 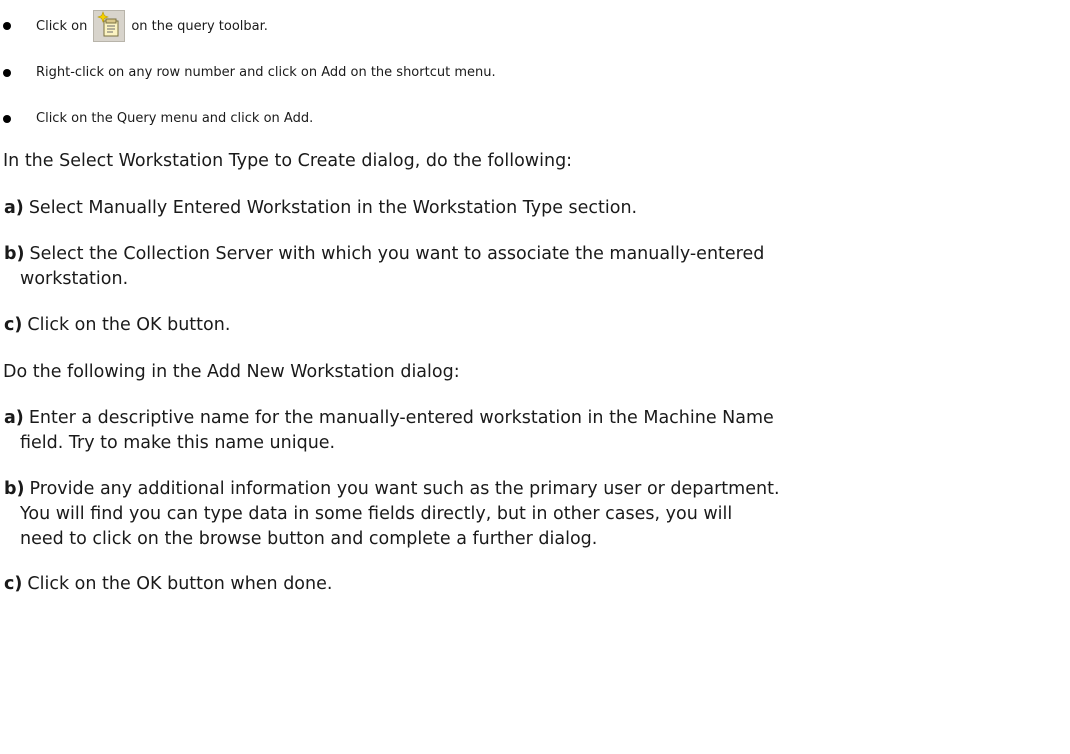 What do you see at coordinates (74, 279) in the screenshot?
I see `step-text-continued: workstation.` at bounding box center [74, 279].